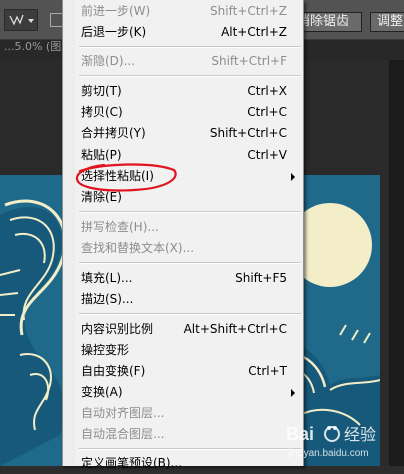 Image resolution: width=404 pixels, height=474 pixels. Describe the element at coordinates (183, 61) in the screenshot. I see `menu-item-fade: 渐隐(D)... Shift+Ctrl+F` at that location.